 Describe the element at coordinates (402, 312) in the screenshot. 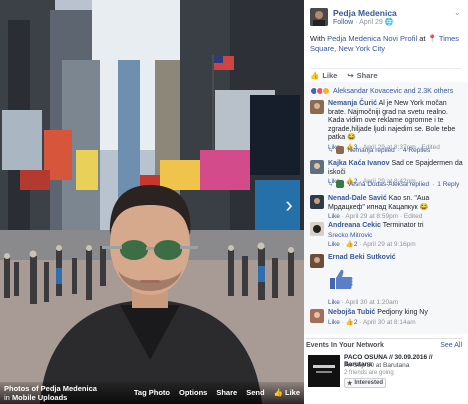

I see `comment-text: Pedjony king Ny` at that location.